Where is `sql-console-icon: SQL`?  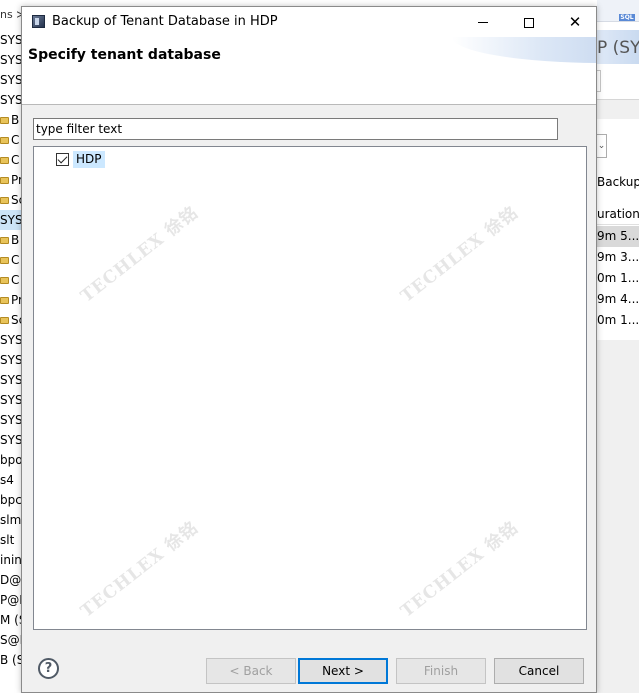
sql-console-icon: SQL is located at coordinates (627, 17).